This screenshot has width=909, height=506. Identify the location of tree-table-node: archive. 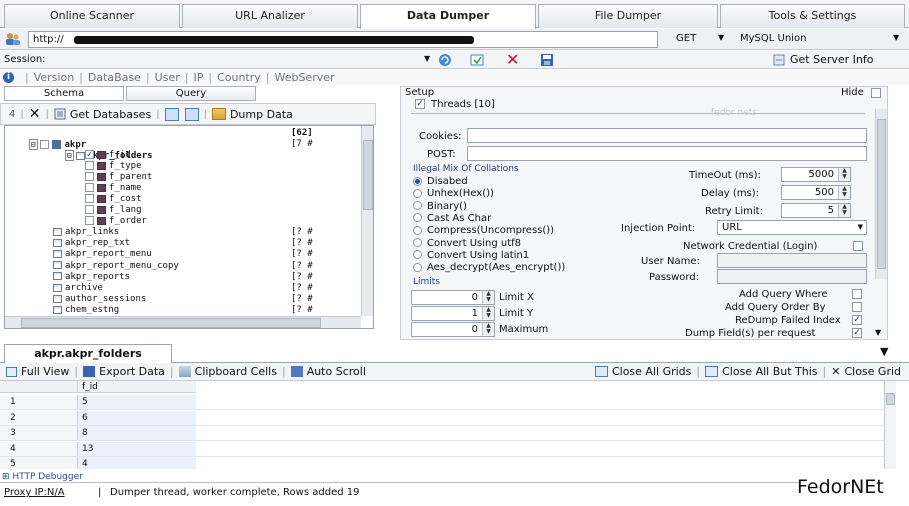
(78, 288).